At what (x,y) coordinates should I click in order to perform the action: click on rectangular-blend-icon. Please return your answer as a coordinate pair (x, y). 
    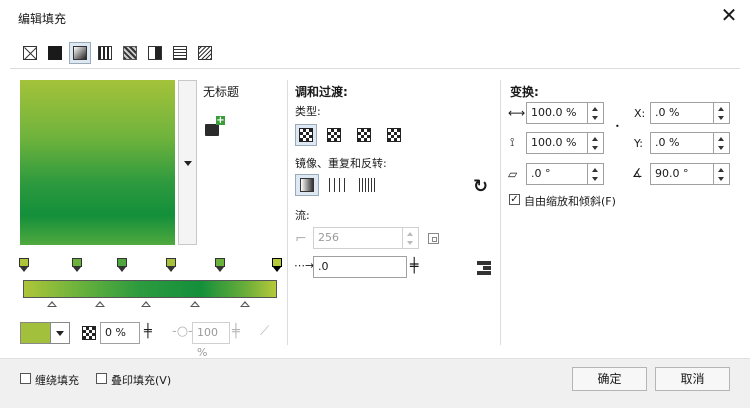
    Looking at the image, I should click on (394, 135).